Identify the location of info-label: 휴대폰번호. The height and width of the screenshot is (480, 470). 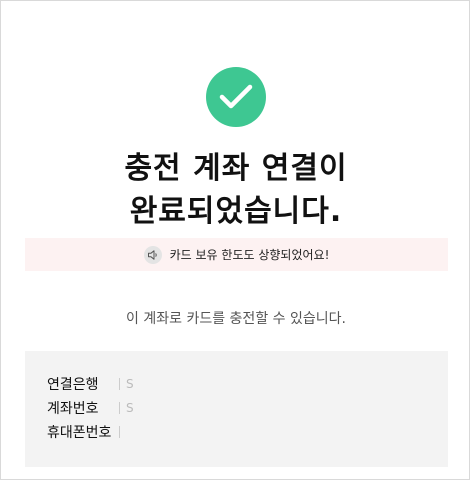
(79, 433).